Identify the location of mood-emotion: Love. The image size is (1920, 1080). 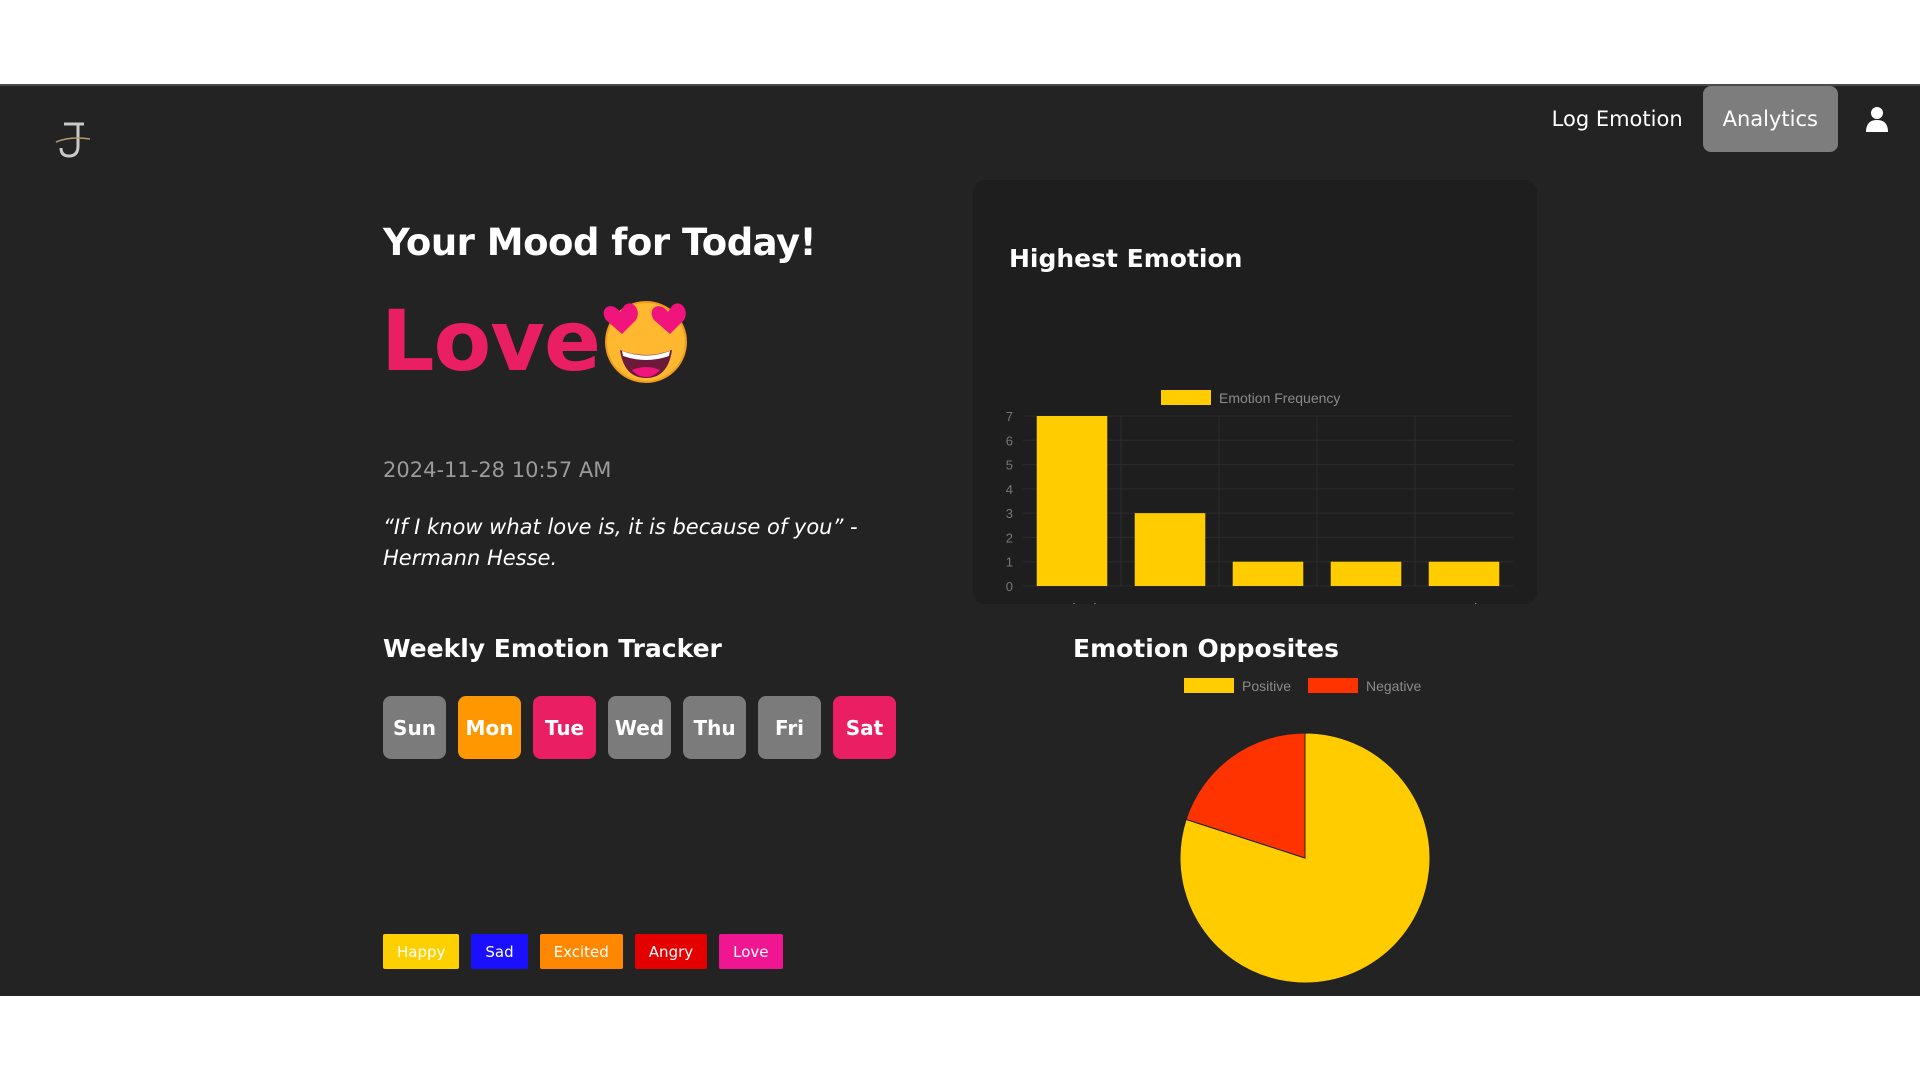
(491, 341).